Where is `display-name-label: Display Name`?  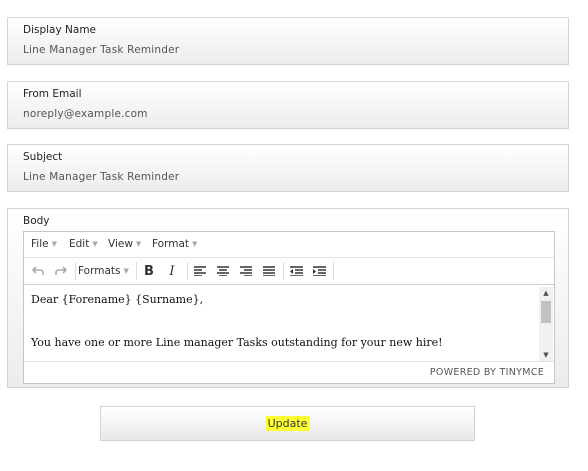
display-name-label: Display Name is located at coordinates (60, 30).